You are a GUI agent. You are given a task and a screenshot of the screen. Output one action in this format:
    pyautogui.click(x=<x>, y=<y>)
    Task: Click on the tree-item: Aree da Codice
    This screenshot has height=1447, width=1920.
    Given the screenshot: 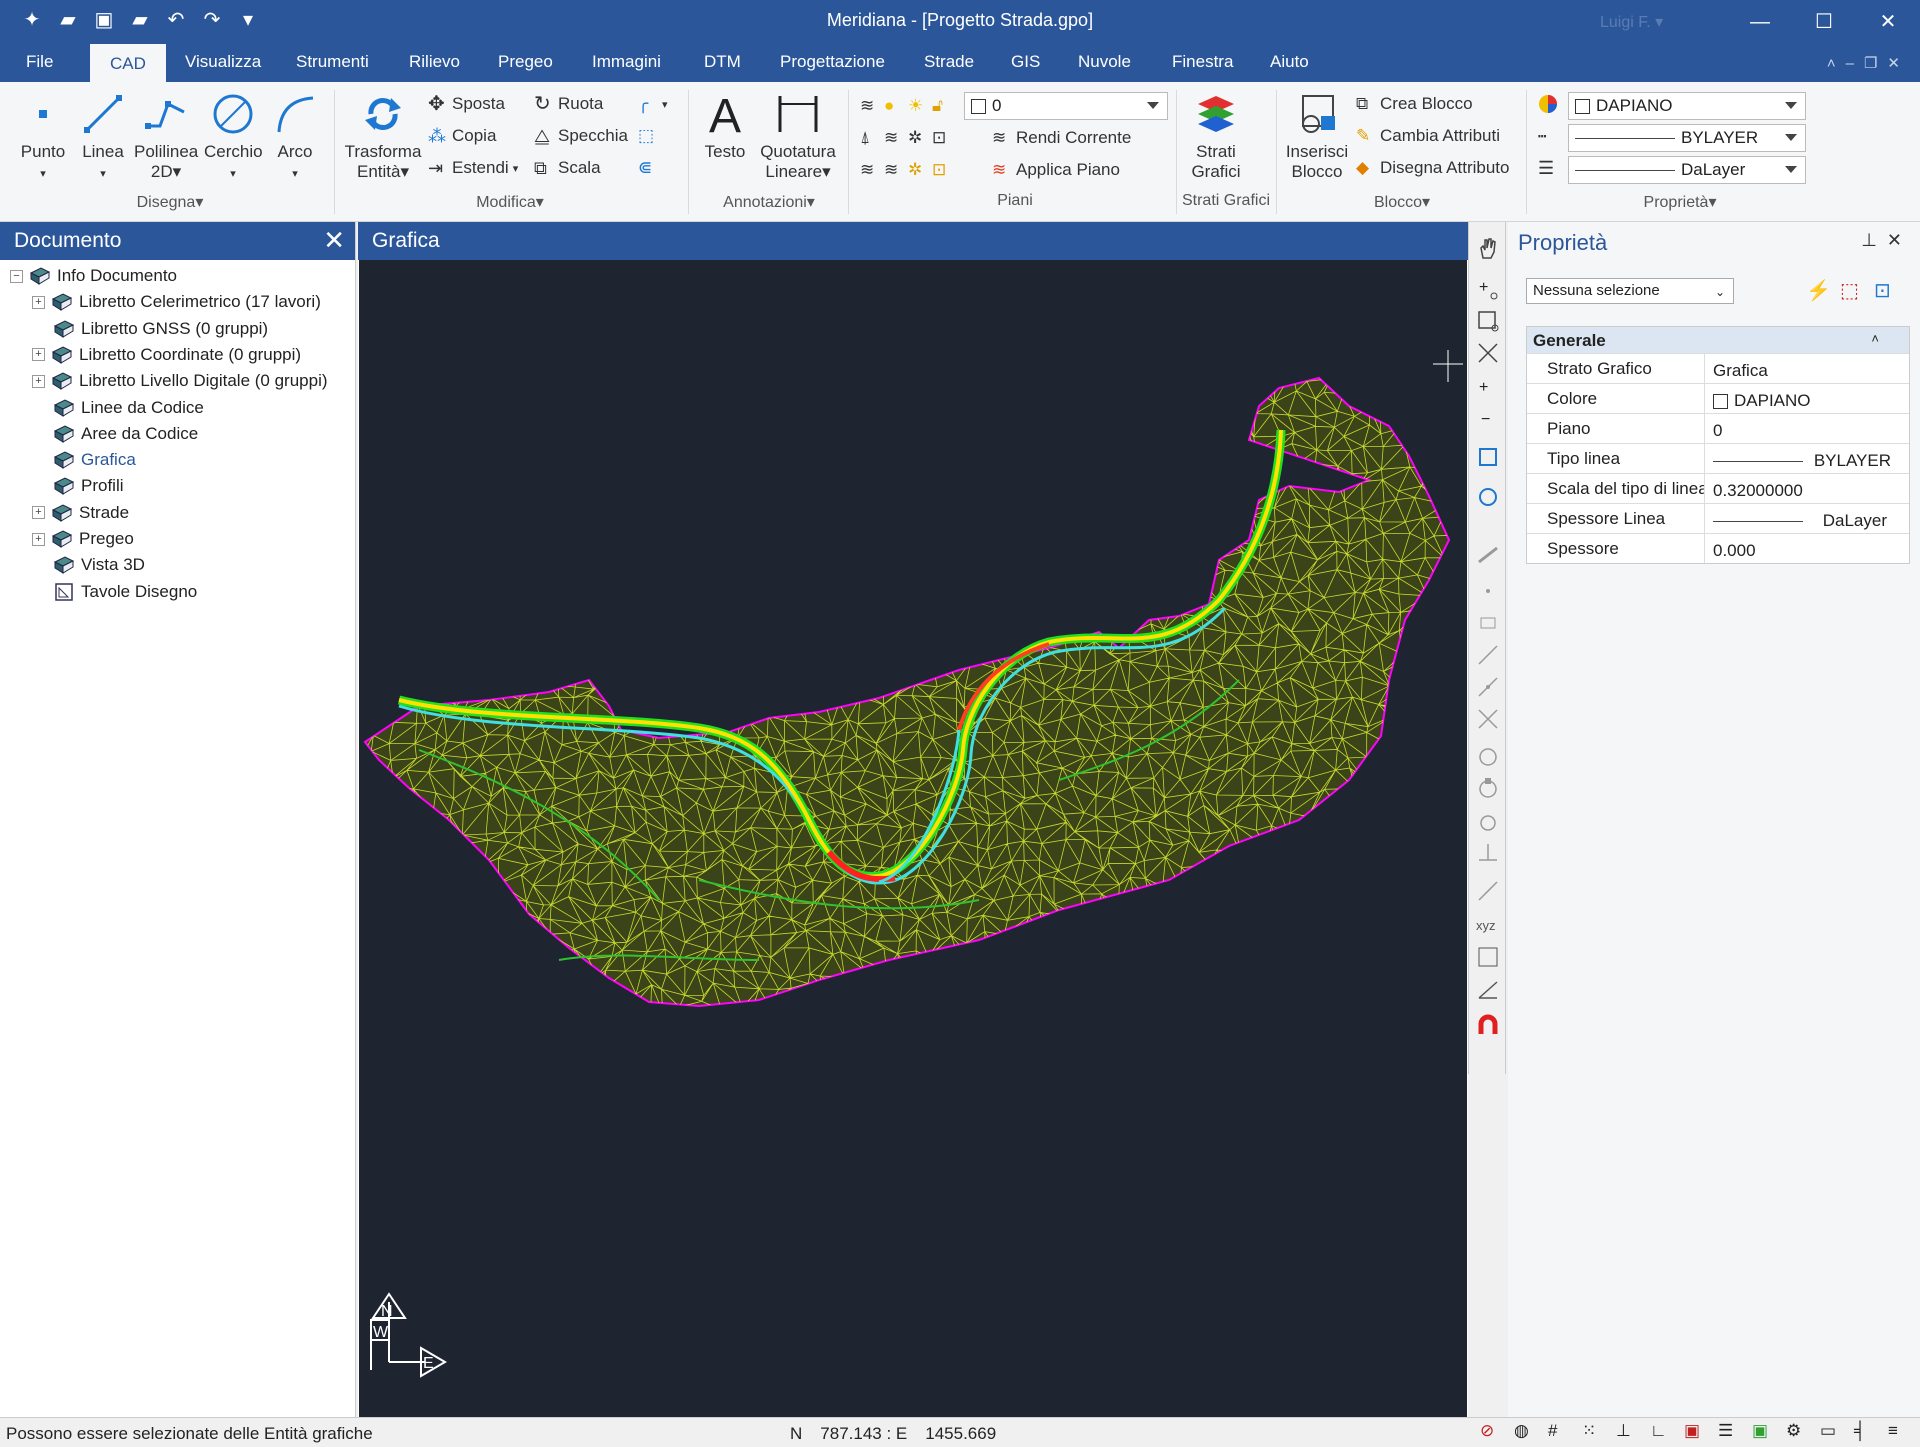 What is the action you would take?
    pyautogui.click(x=116, y=434)
    